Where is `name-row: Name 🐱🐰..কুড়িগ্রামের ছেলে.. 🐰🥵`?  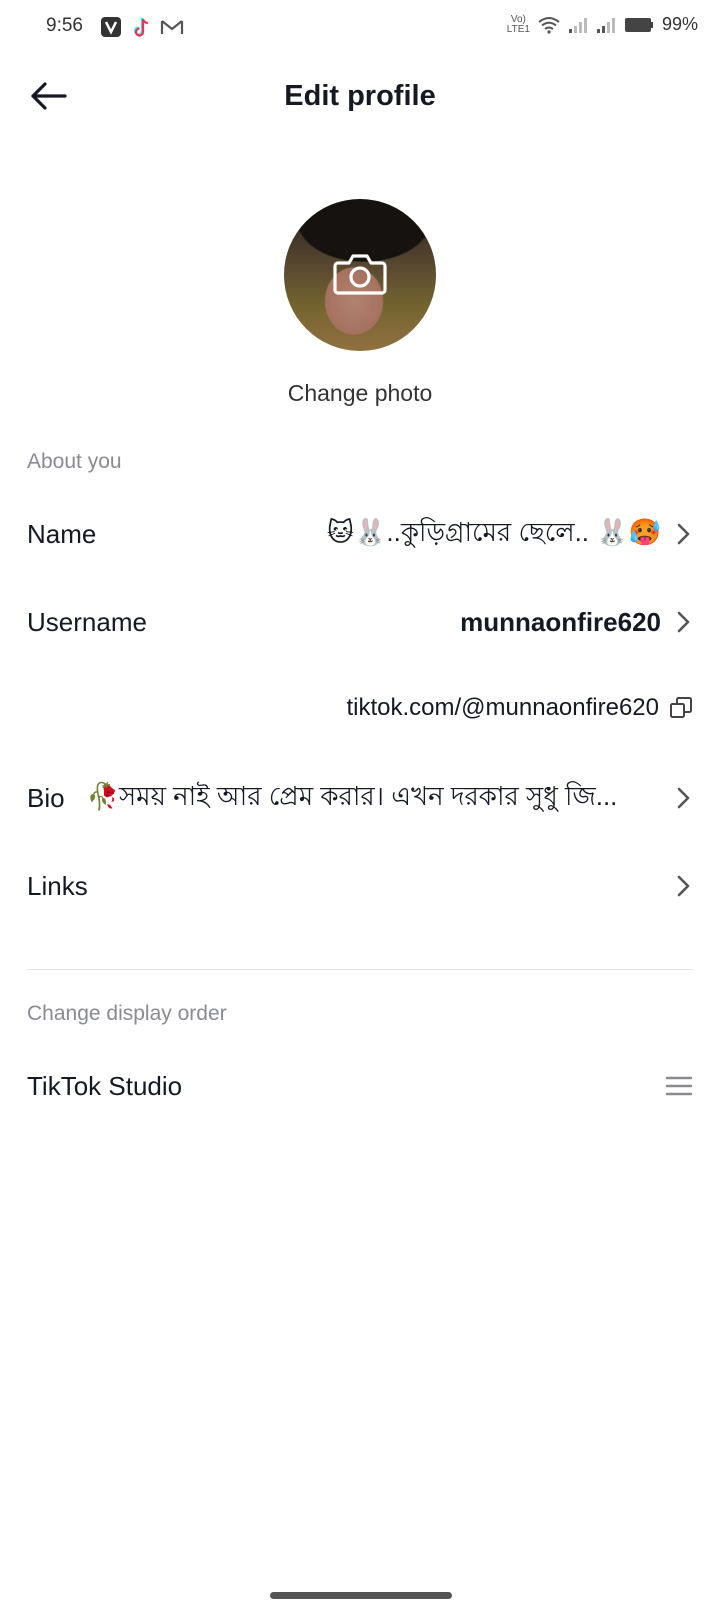 name-row: Name 🐱🐰..কুড়িগ্রামের ছেলে.. 🐰🥵 is located at coordinates (360, 534).